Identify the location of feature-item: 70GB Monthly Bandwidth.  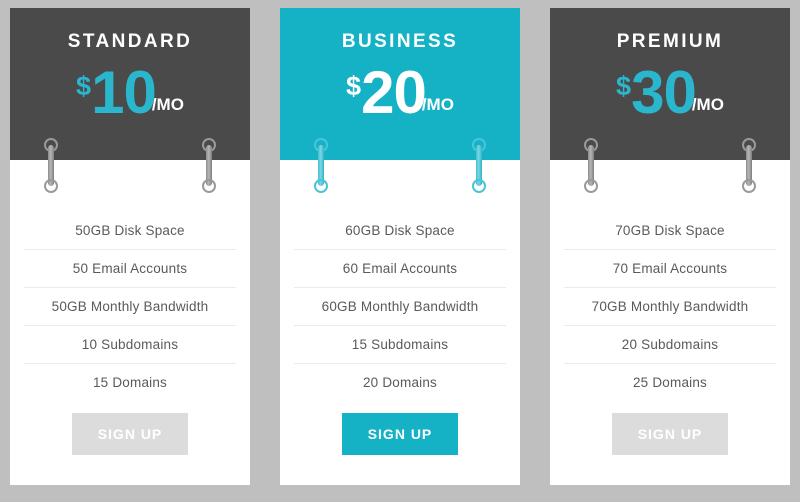
(670, 307).